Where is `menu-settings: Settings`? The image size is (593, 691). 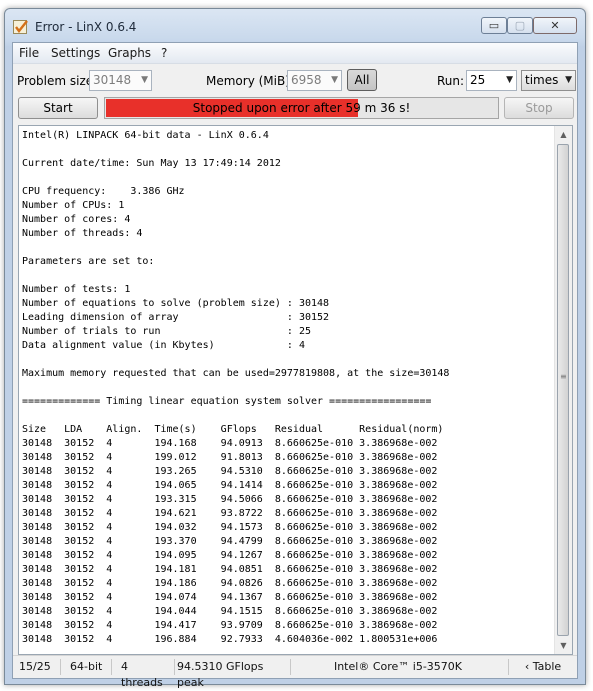
menu-settings: Settings is located at coordinates (75, 53).